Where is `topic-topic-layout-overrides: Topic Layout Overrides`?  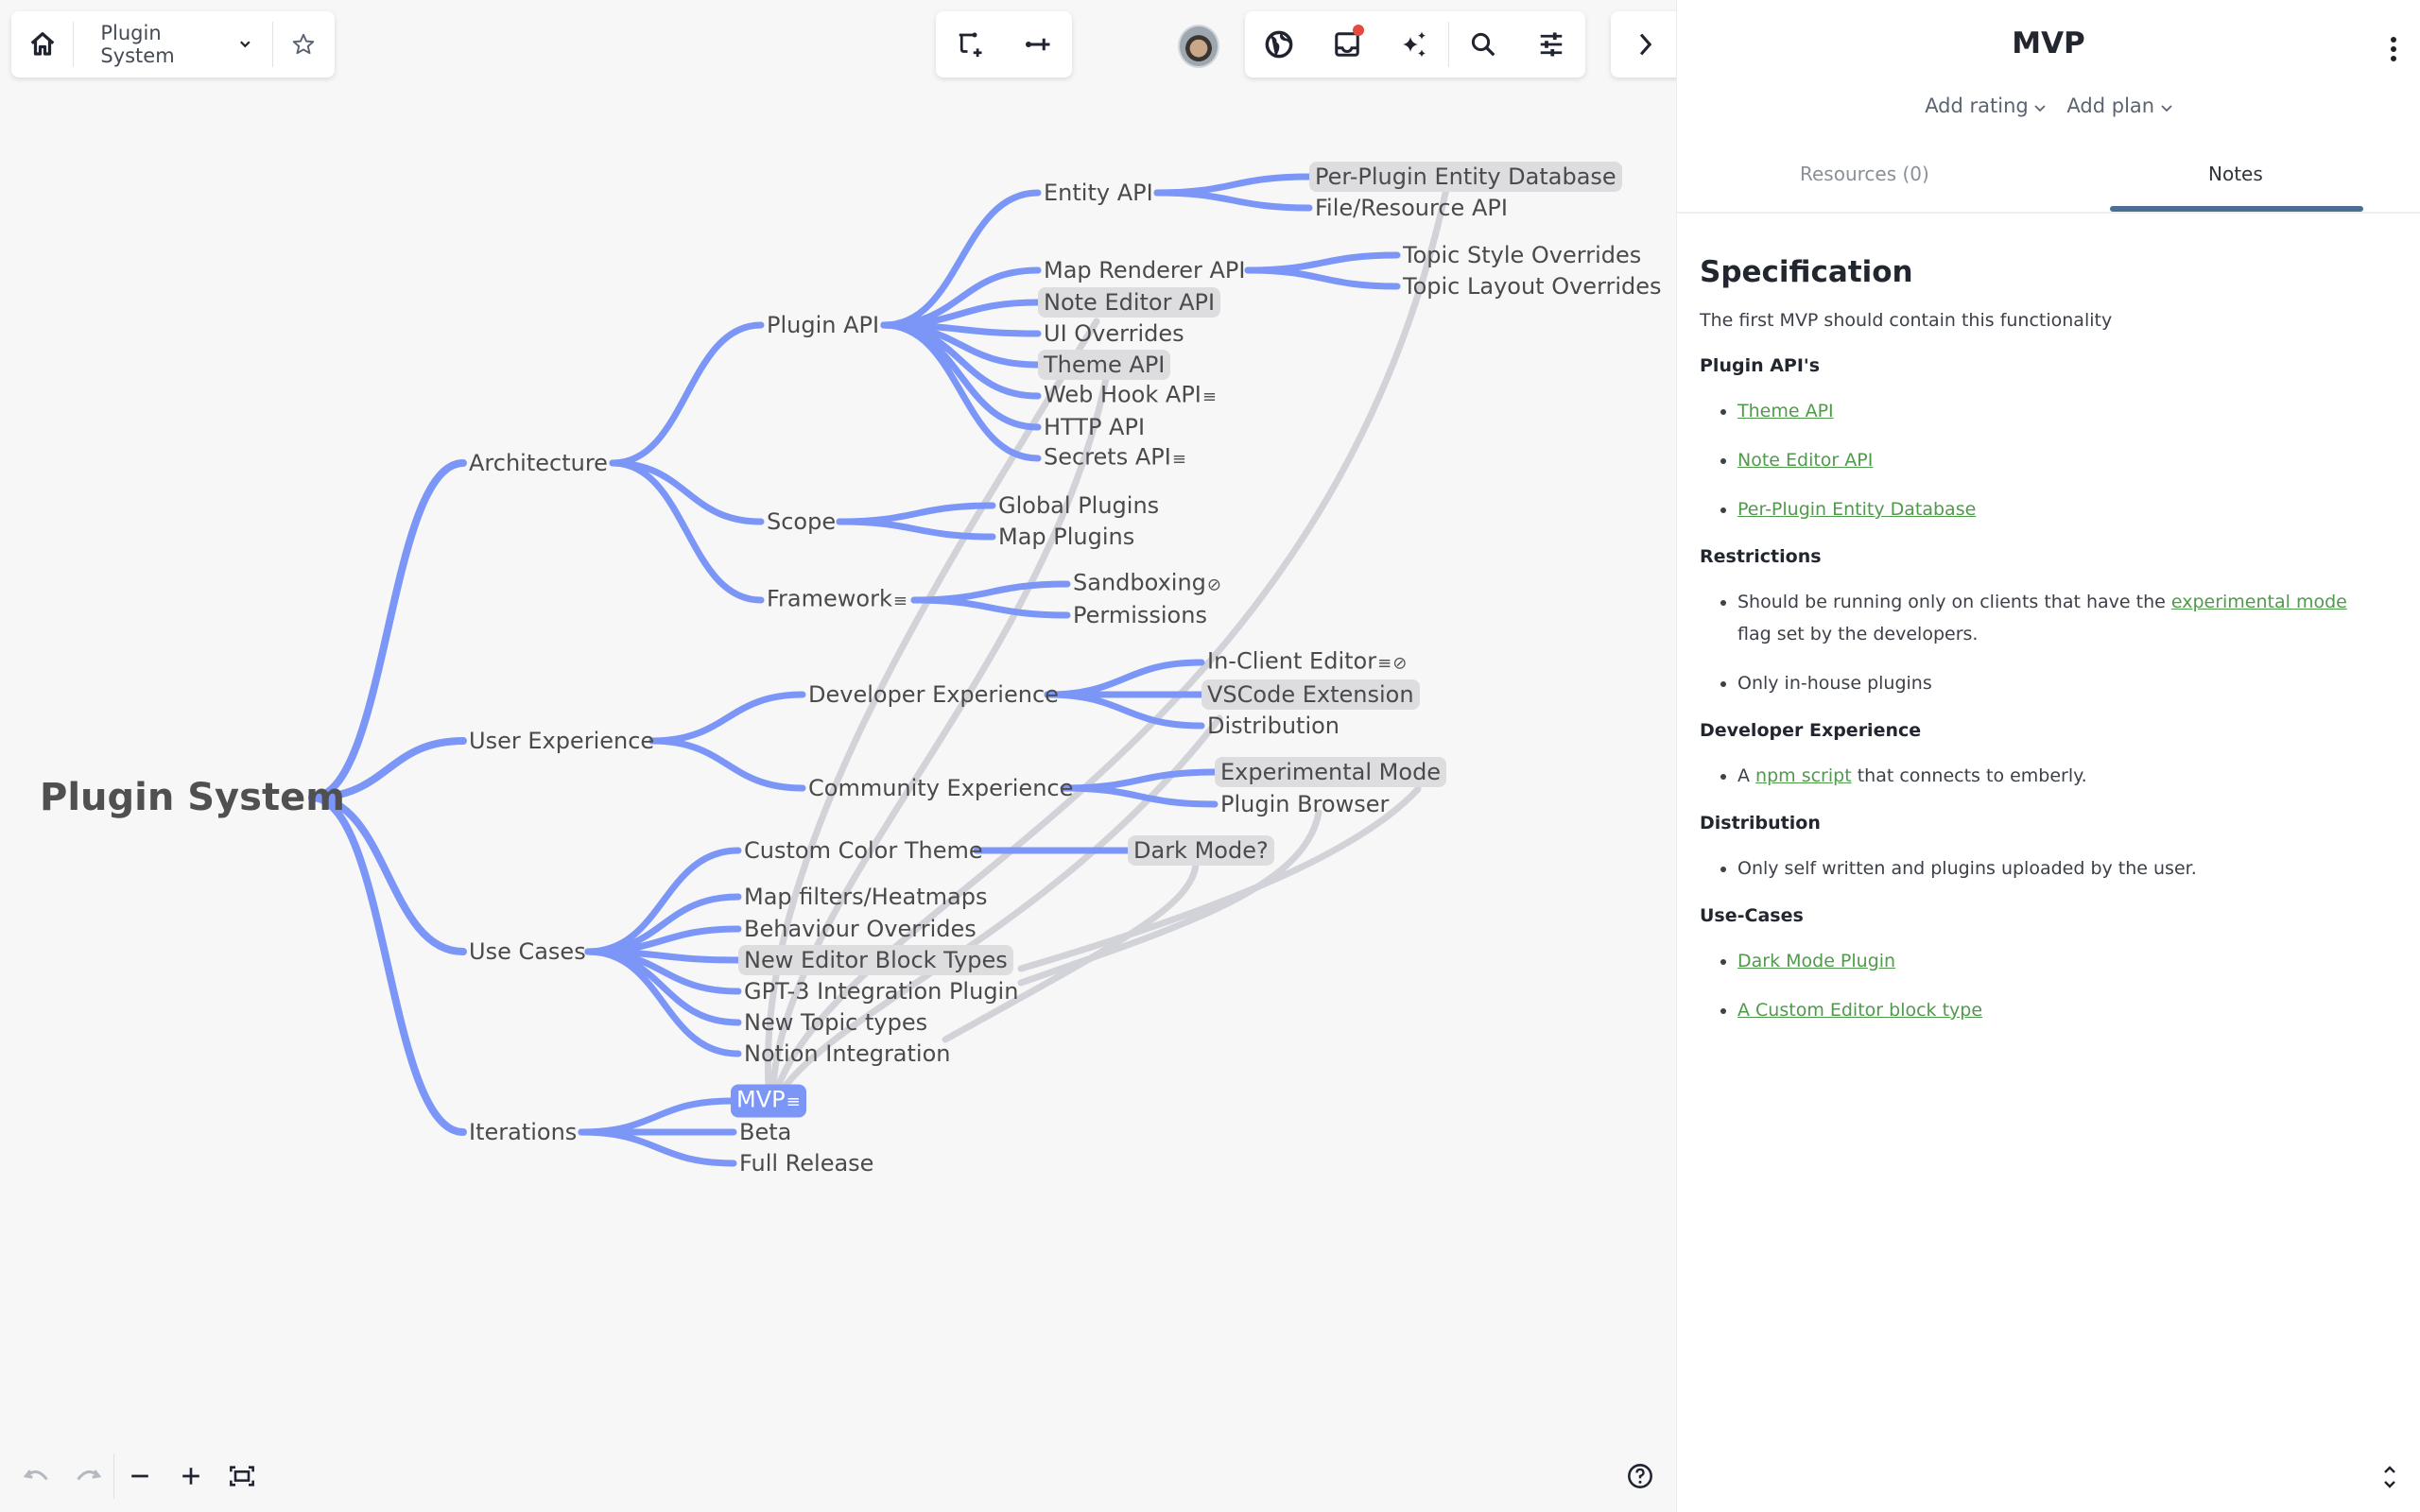 topic-topic-layout-overrides: Topic Layout Overrides is located at coordinates (1532, 286).